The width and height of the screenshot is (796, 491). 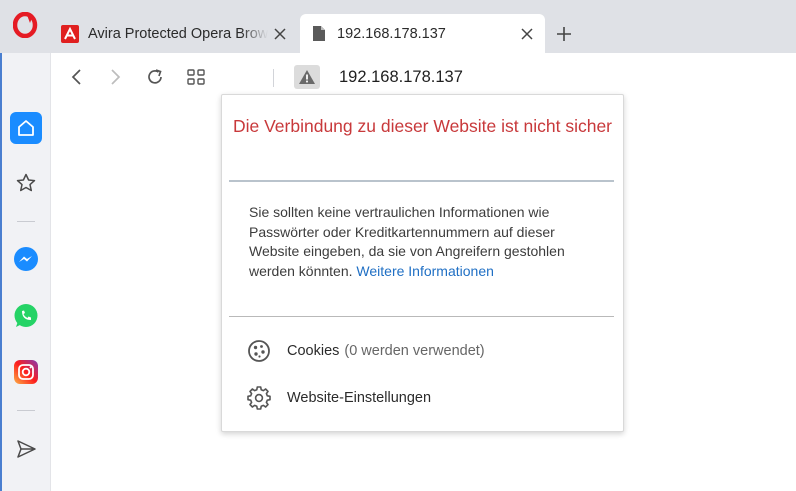 I want to click on opera-logo-icon, so click(x=25, y=25).